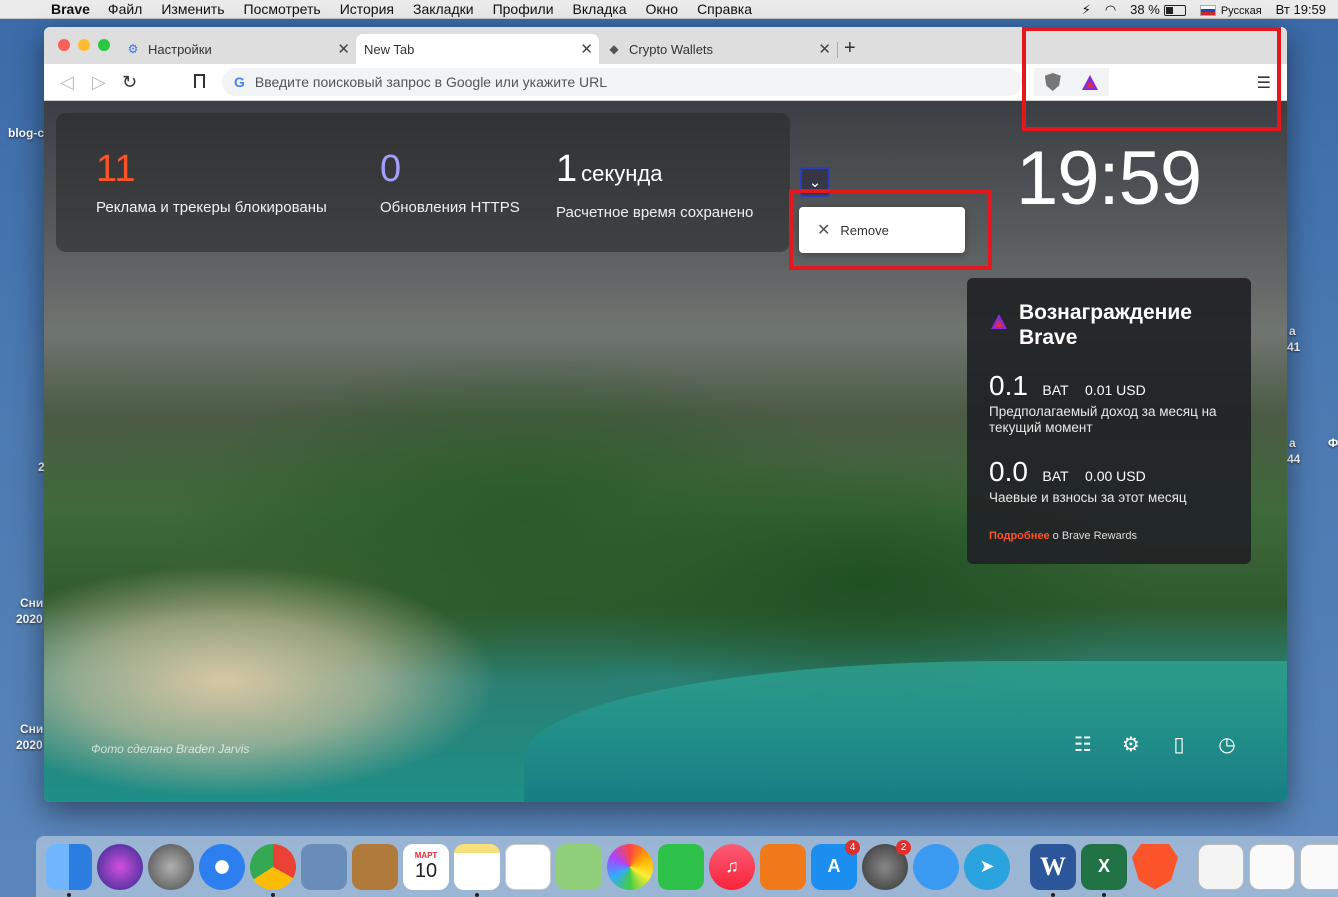  Describe the element at coordinates (391, 169) in the screenshot. I see `https-upgrades-count: 0` at that location.